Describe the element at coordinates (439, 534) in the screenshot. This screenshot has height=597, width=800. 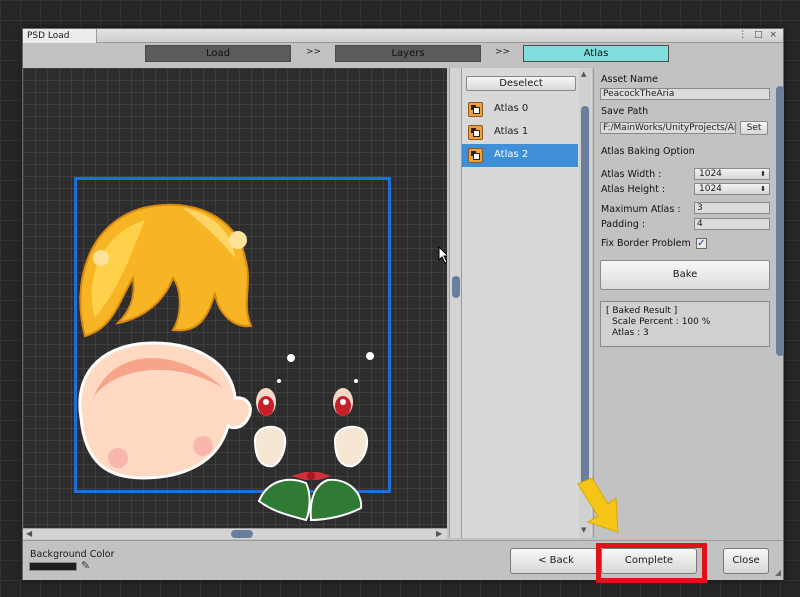
I see `scroll-right-arrow-icon: ▶` at that location.